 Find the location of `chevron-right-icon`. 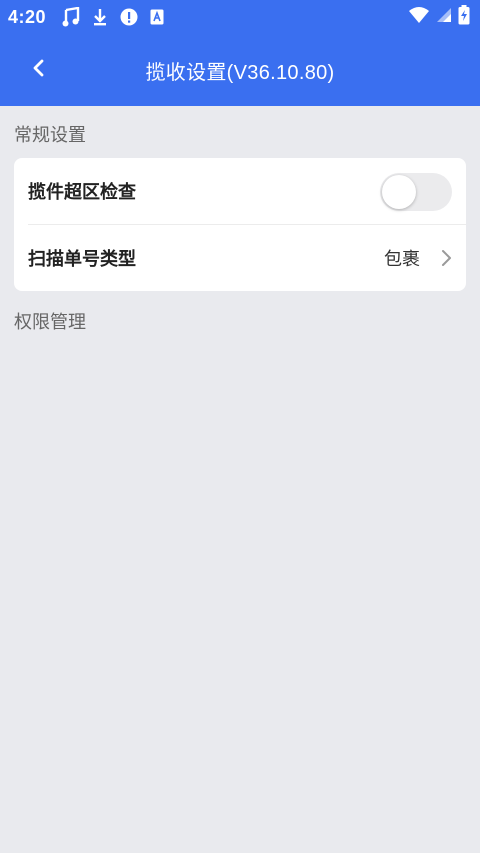

chevron-right-icon is located at coordinates (446, 260).